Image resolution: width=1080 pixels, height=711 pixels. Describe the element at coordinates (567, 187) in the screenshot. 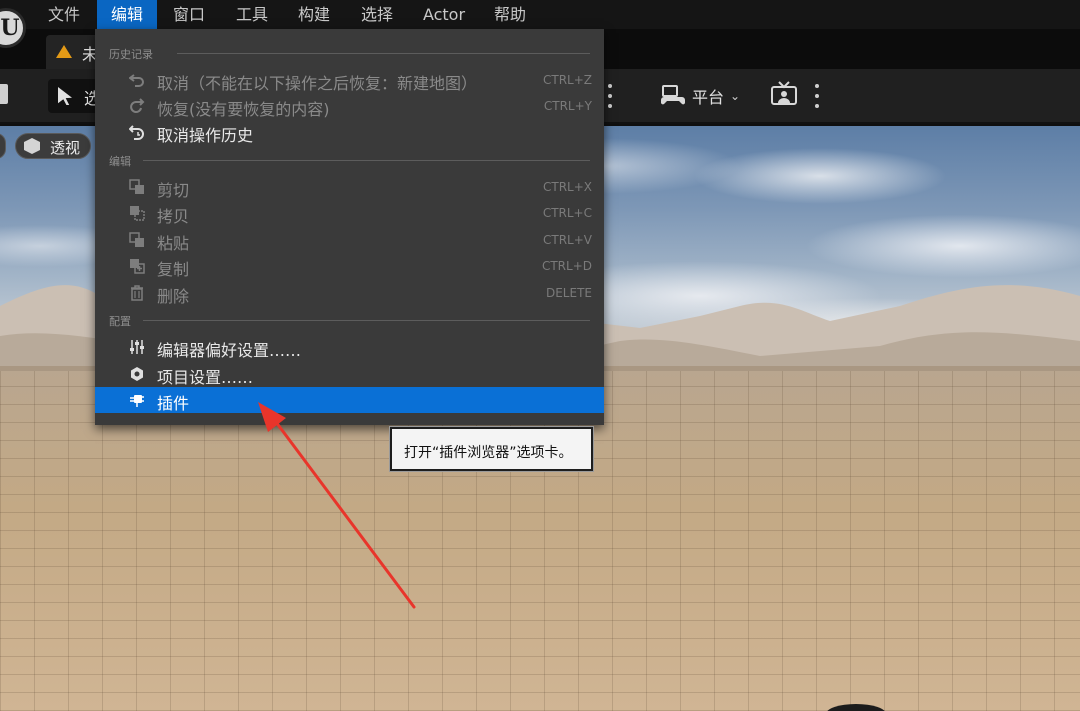

I see `shortcut-label: CTRL+X` at that location.